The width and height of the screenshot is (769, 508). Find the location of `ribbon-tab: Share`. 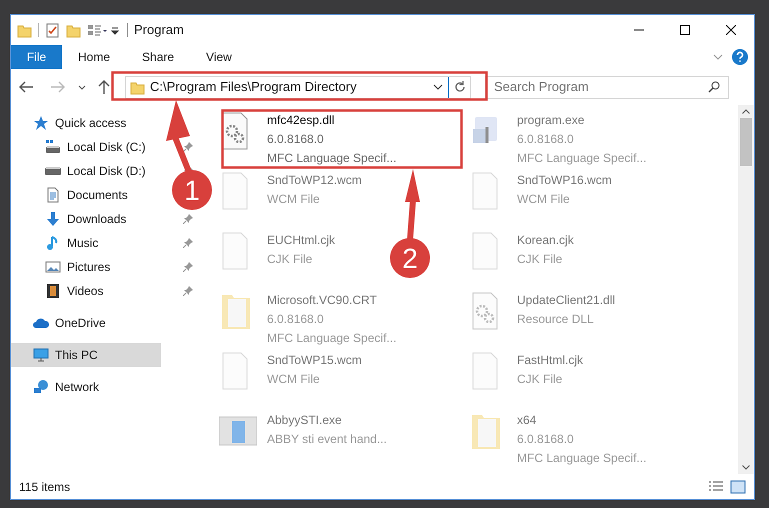

ribbon-tab: Share is located at coordinates (158, 57).